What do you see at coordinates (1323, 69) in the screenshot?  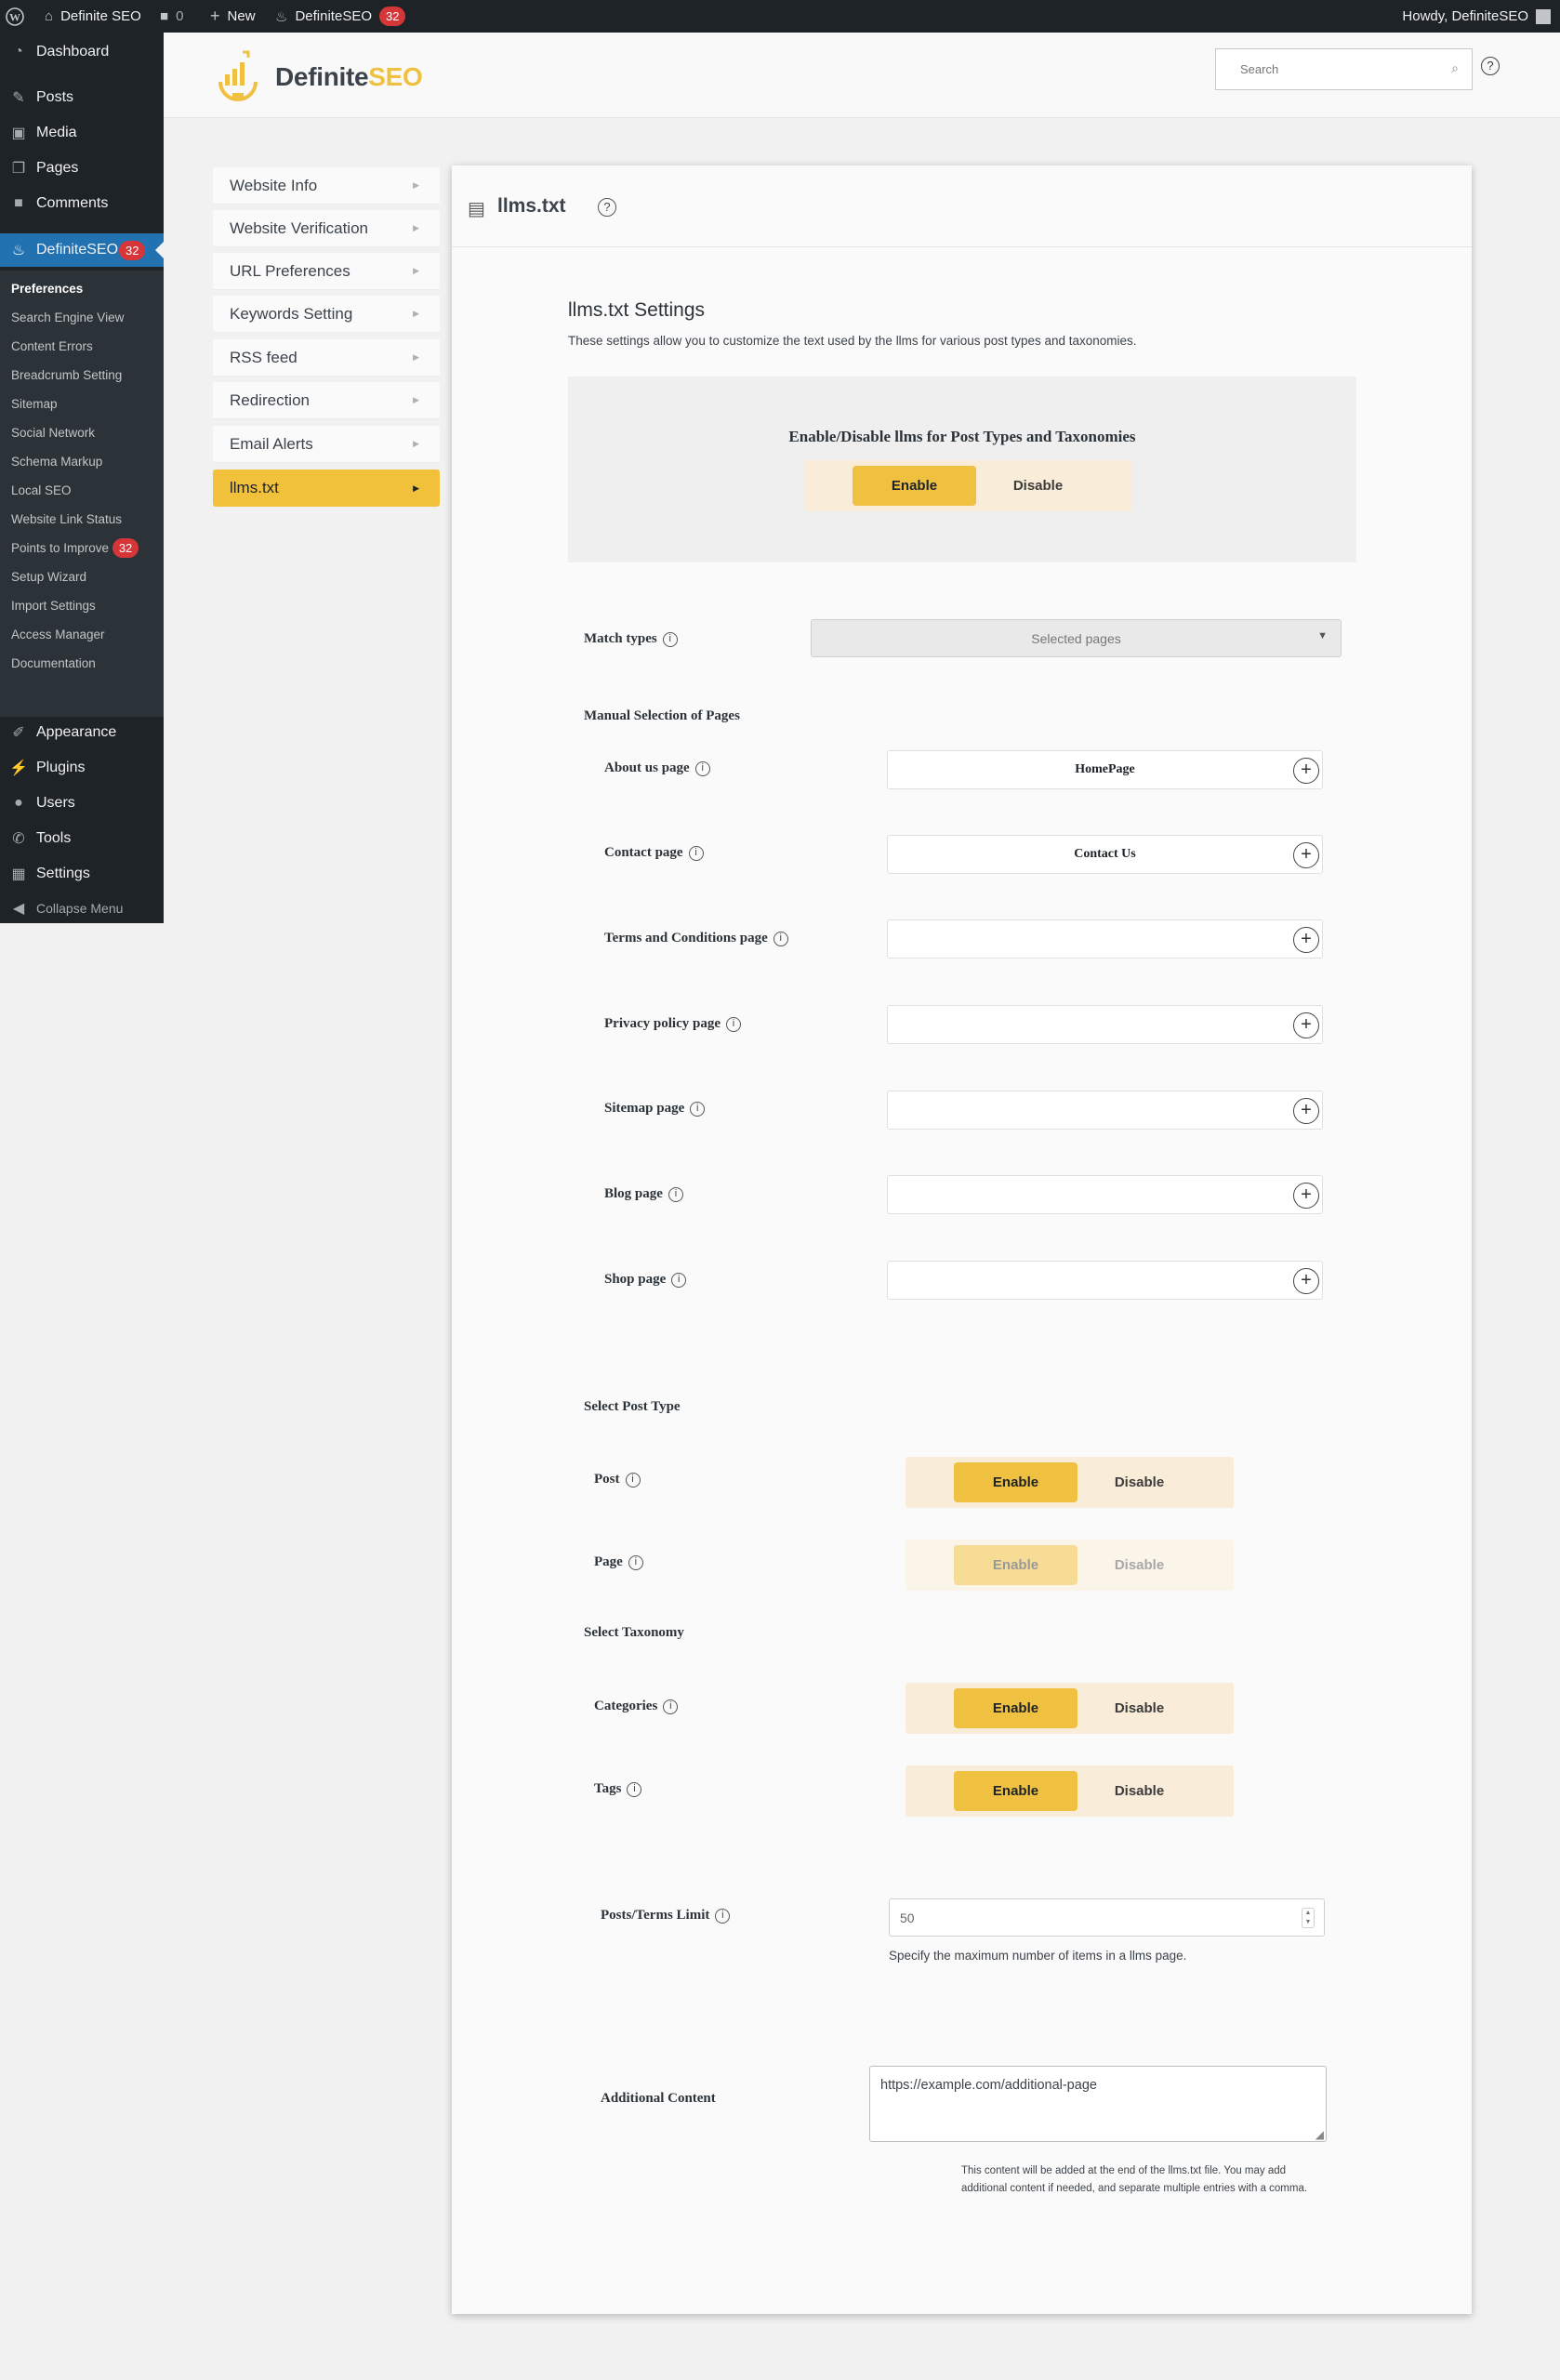 I see `search-input` at bounding box center [1323, 69].